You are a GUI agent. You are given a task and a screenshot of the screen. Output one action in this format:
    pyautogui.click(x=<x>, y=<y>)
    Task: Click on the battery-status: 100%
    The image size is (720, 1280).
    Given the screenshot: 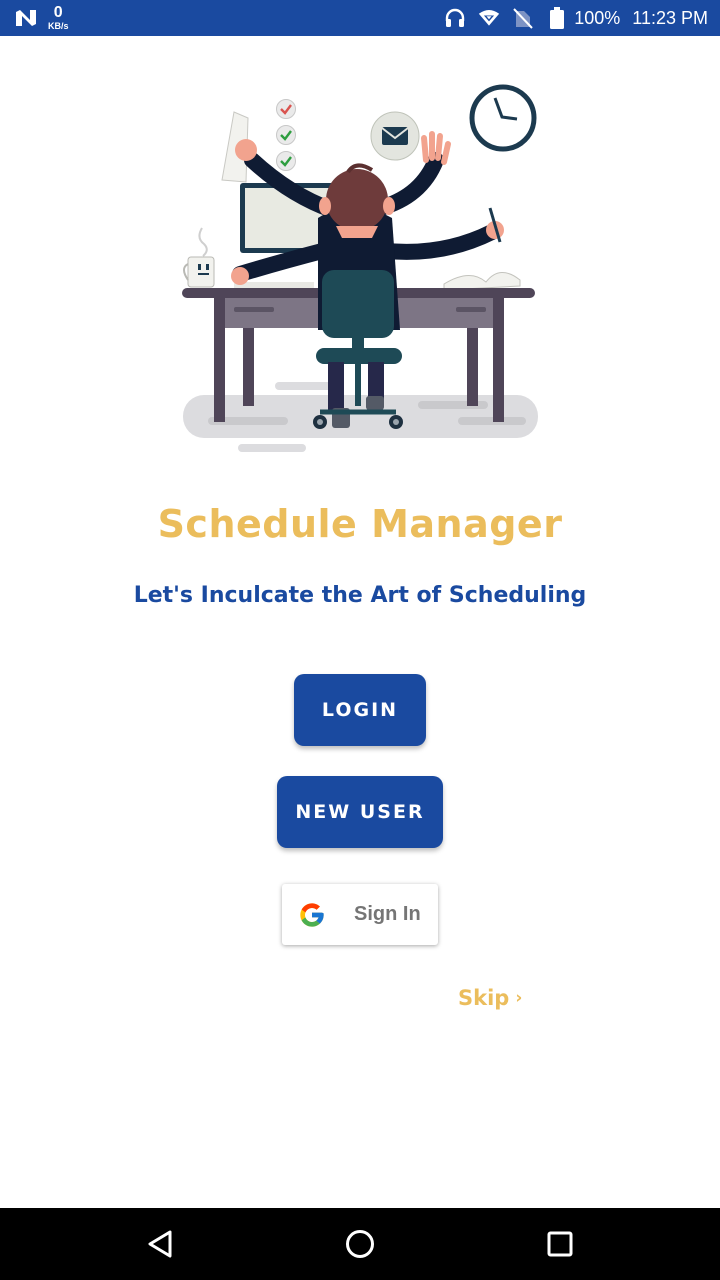 What is the action you would take?
    pyautogui.click(x=583, y=18)
    